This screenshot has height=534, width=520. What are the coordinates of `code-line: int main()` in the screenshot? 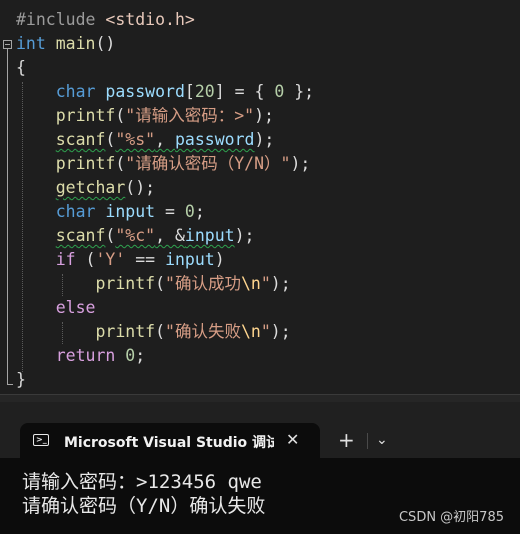 It's located at (65, 44).